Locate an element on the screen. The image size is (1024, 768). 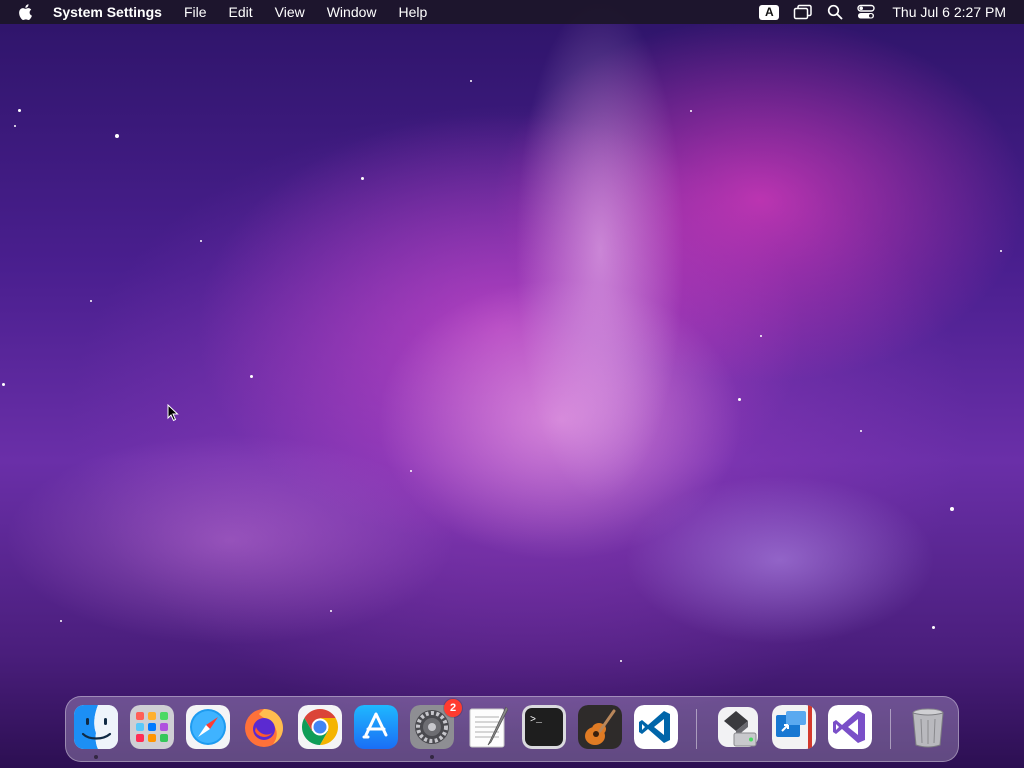
vscode-icon is located at coordinates (656, 727).